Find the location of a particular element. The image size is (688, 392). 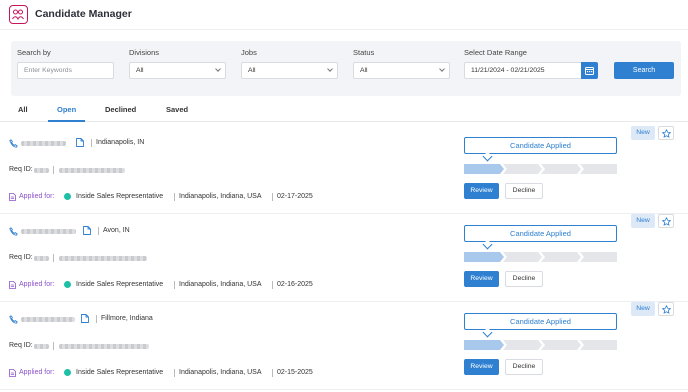

tab-open: Open is located at coordinates (66, 109).